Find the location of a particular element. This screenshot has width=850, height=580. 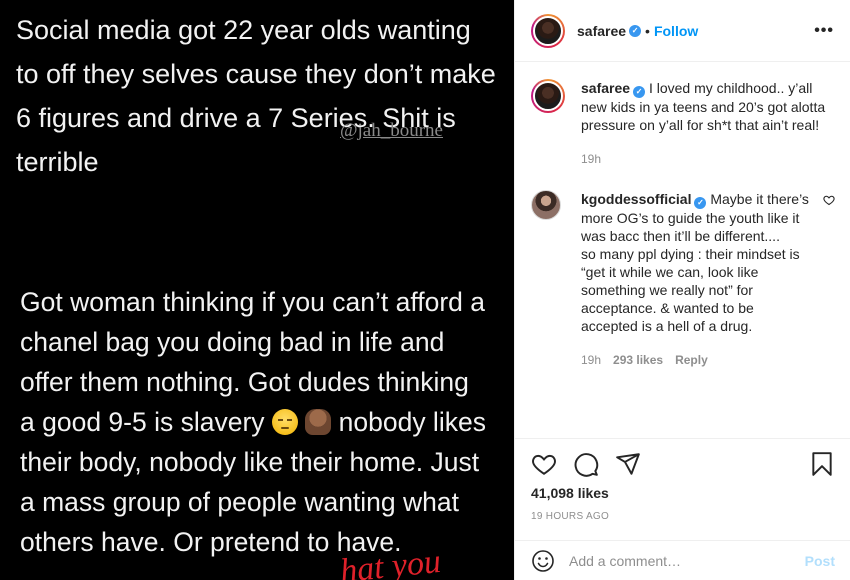

header-user-info: safaree ✓ • Follow is located at coordinates (637, 31).